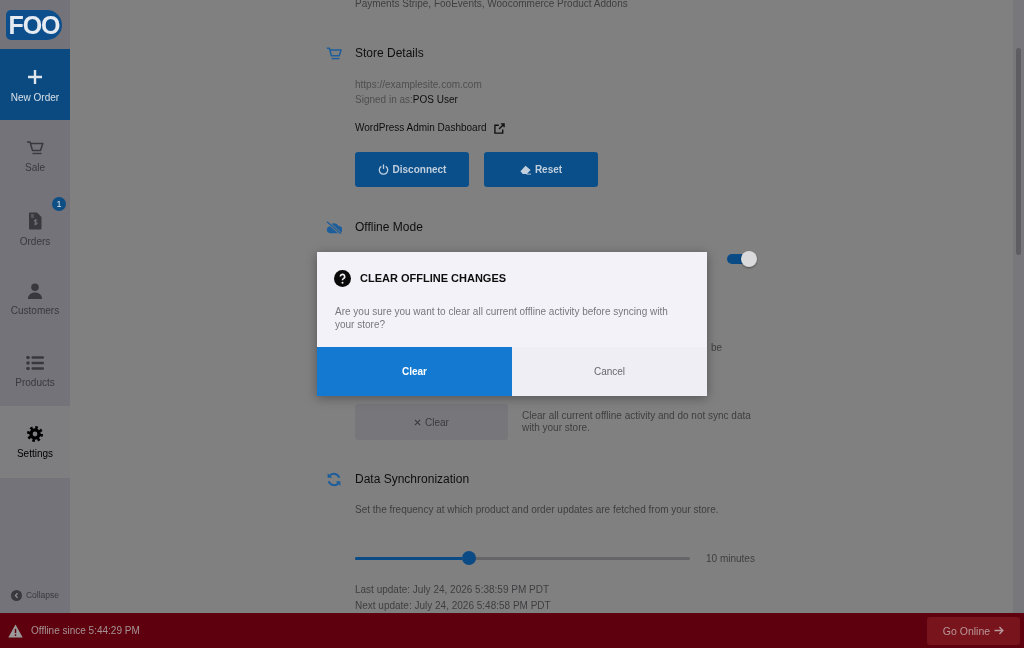 The height and width of the screenshot is (648, 1024). I want to click on arrow-right-icon, so click(999, 630).